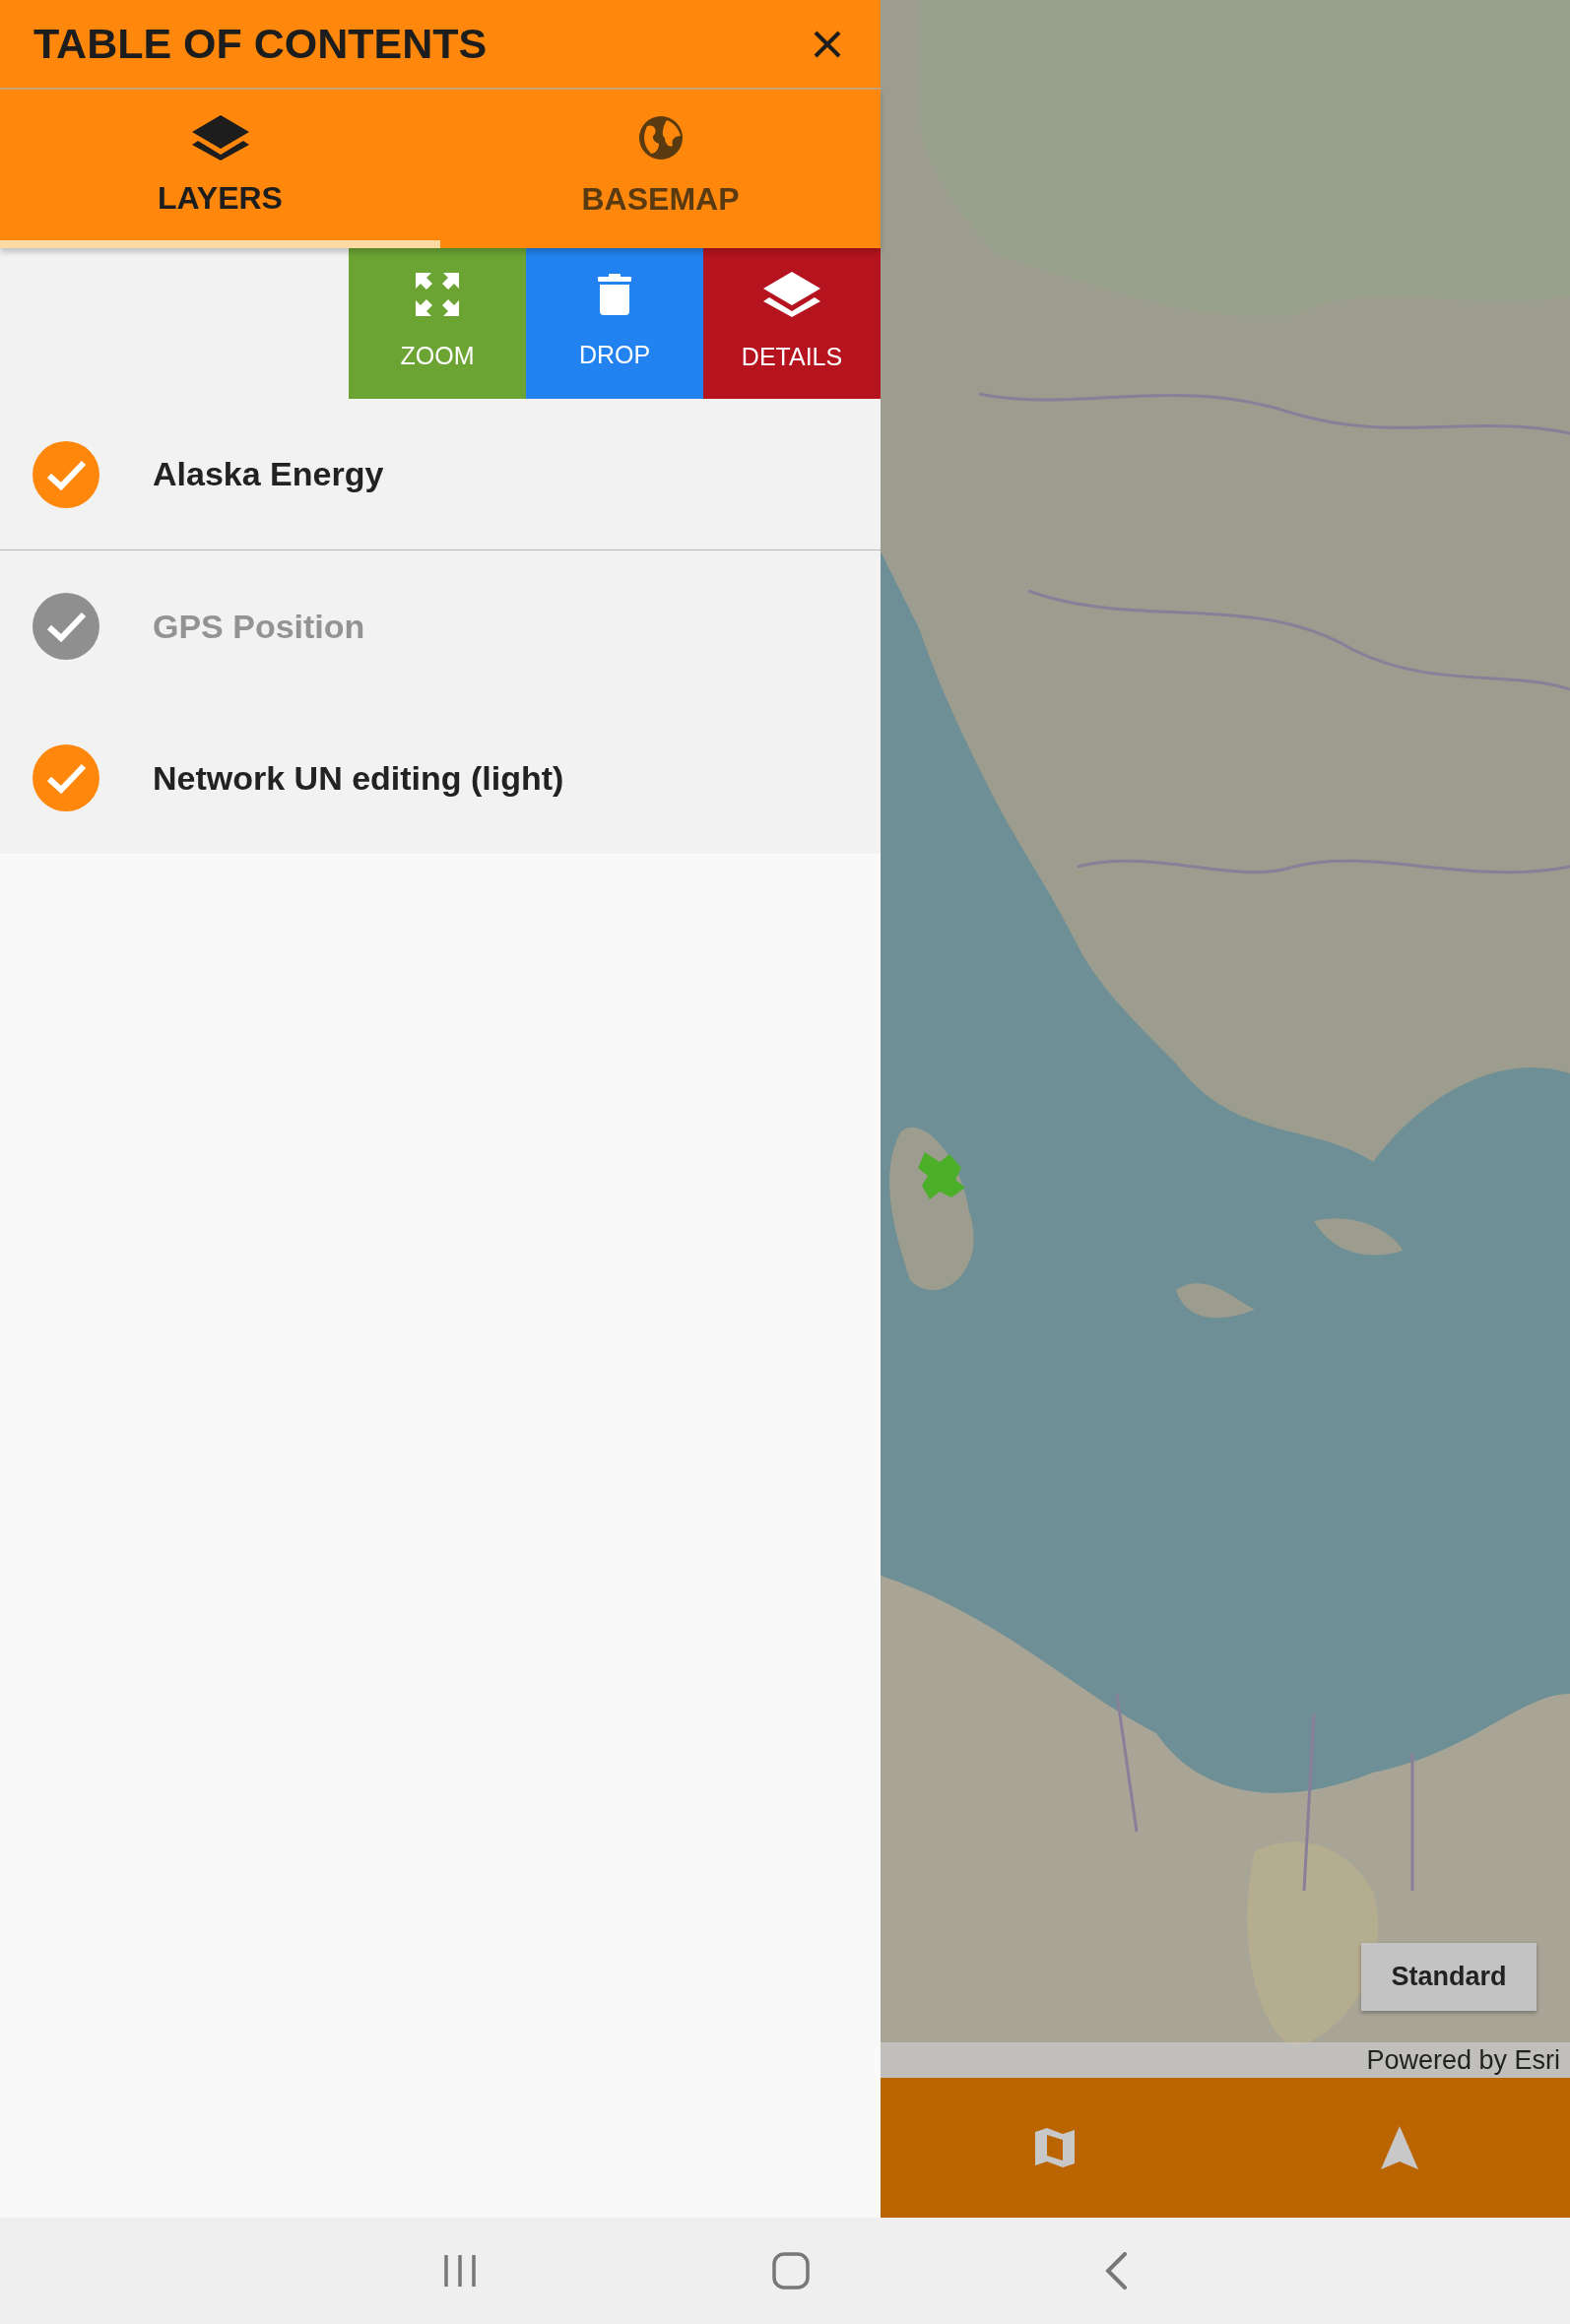 Image resolution: width=1570 pixels, height=2324 pixels. What do you see at coordinates (358, 778) in the screenshot?
I see `layer-name: Network UN editing (light)` at bounding box center [358, 778].